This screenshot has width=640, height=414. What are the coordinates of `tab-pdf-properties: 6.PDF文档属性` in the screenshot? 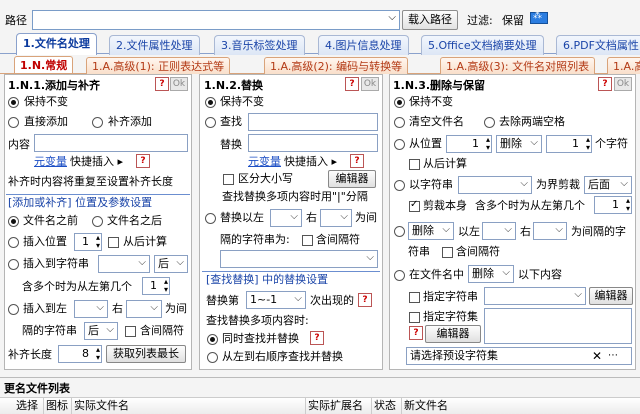 It's located at (598, 45).